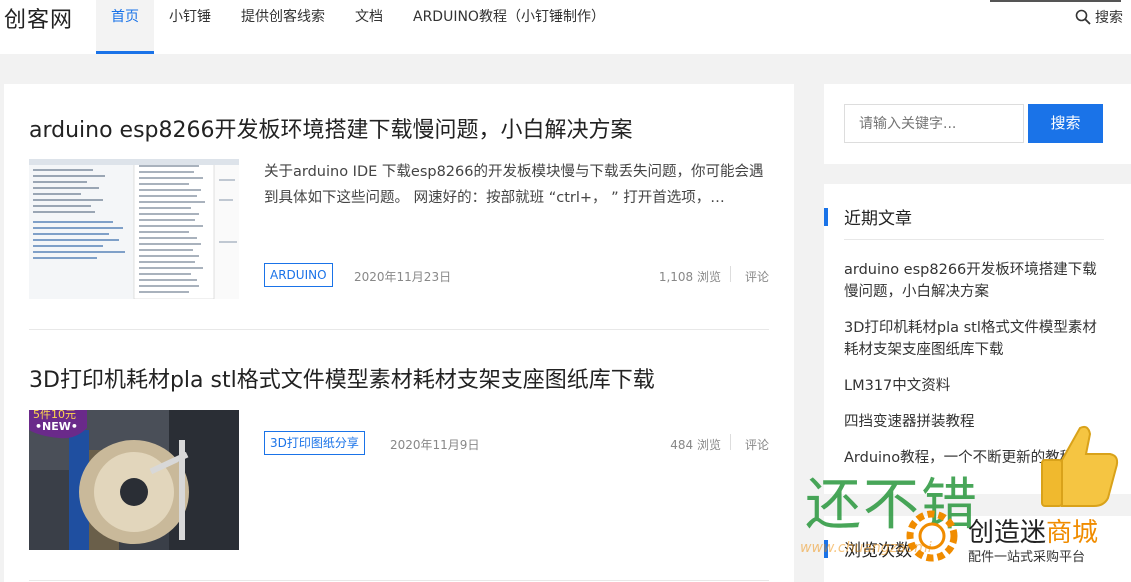  What do you see at coordinates (878, 551) in the screenshot?
I see `sidebar-heading: 浏览次数` at bounding box center [878, 551].